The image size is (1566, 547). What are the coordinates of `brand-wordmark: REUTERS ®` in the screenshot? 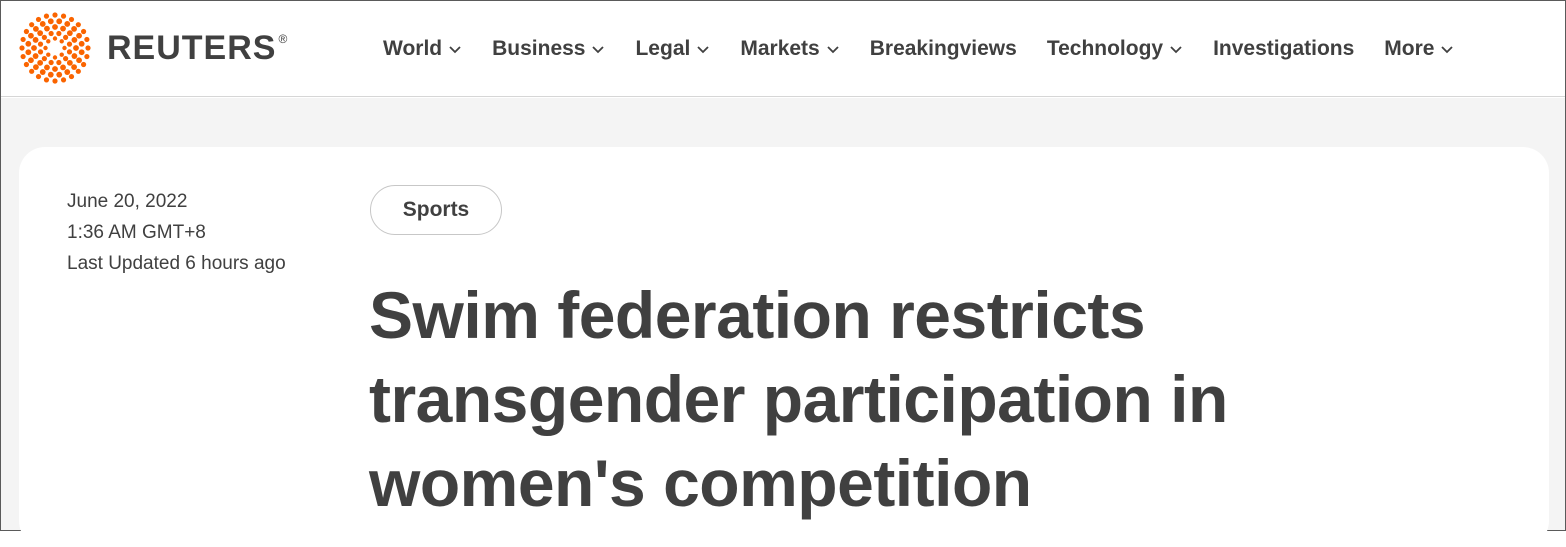 It's located at (198, 47).